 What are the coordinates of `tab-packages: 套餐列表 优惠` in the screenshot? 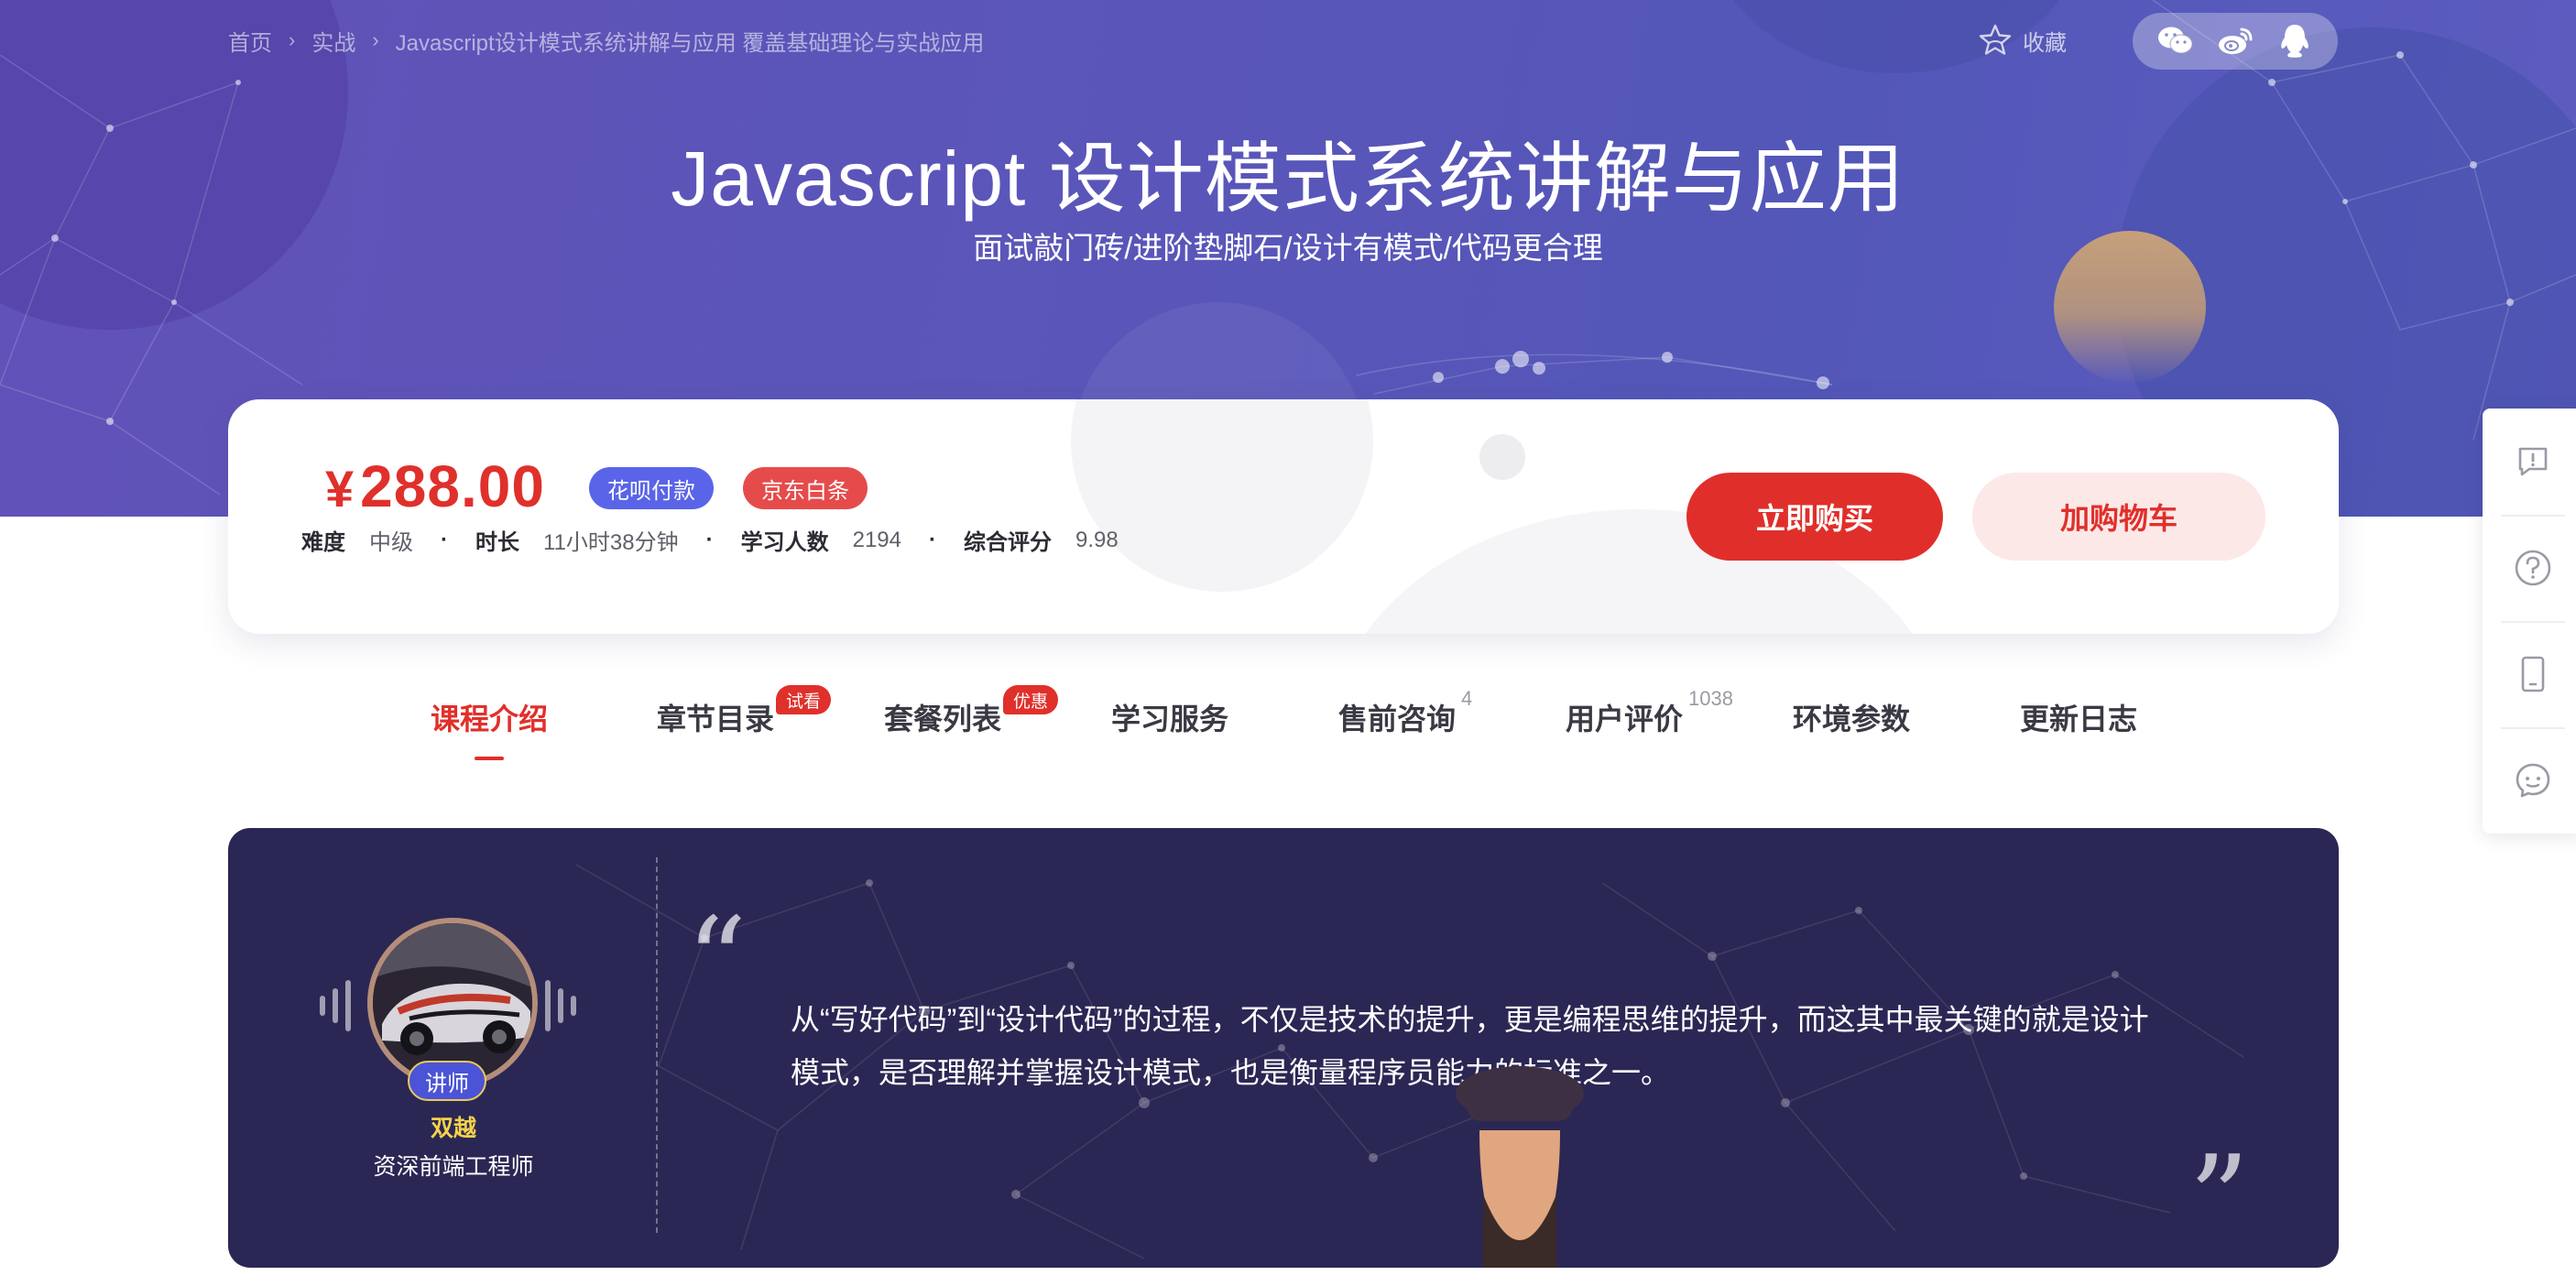 It's located at (971, 718).